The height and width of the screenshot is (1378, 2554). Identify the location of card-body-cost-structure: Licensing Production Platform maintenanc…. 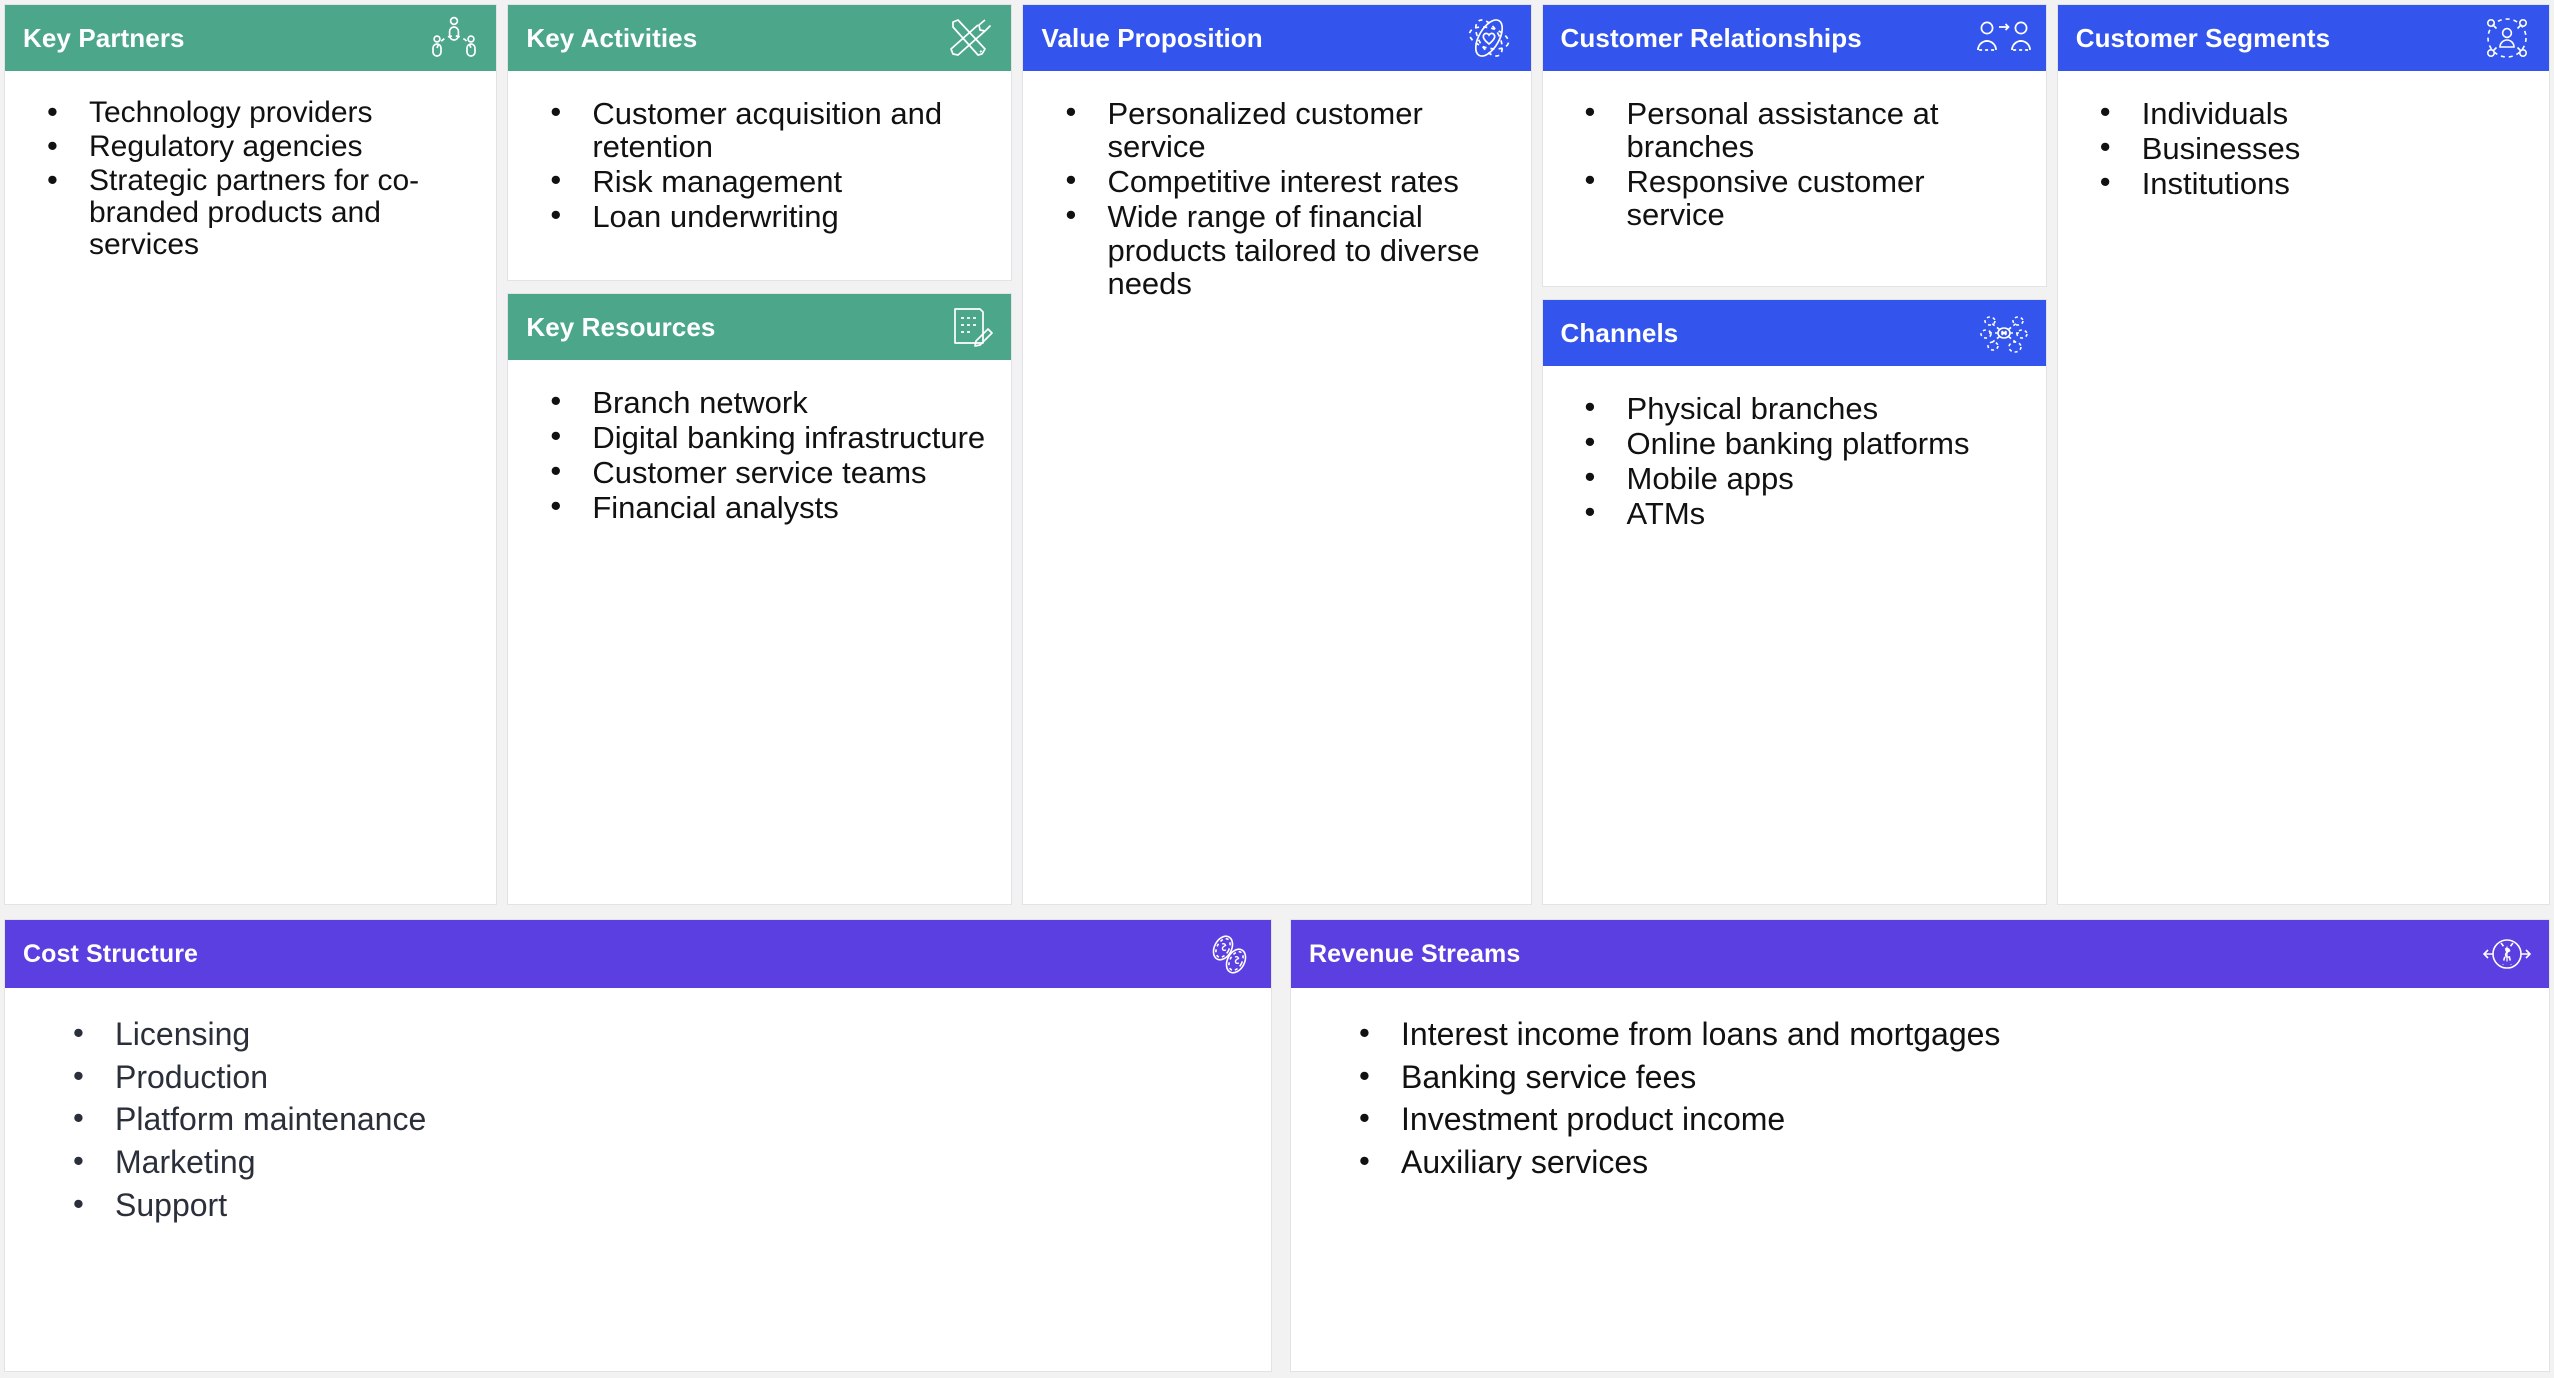
(638, 1179).